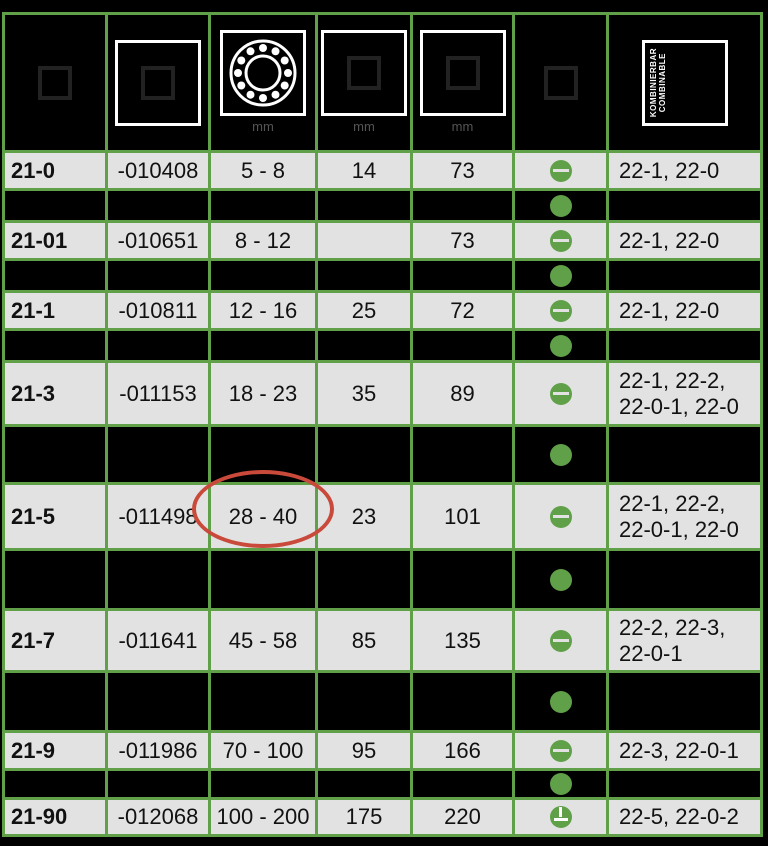 This screenshot has width=768, height=846. I want to click on cell-value: 21-90, so click(39, 817).